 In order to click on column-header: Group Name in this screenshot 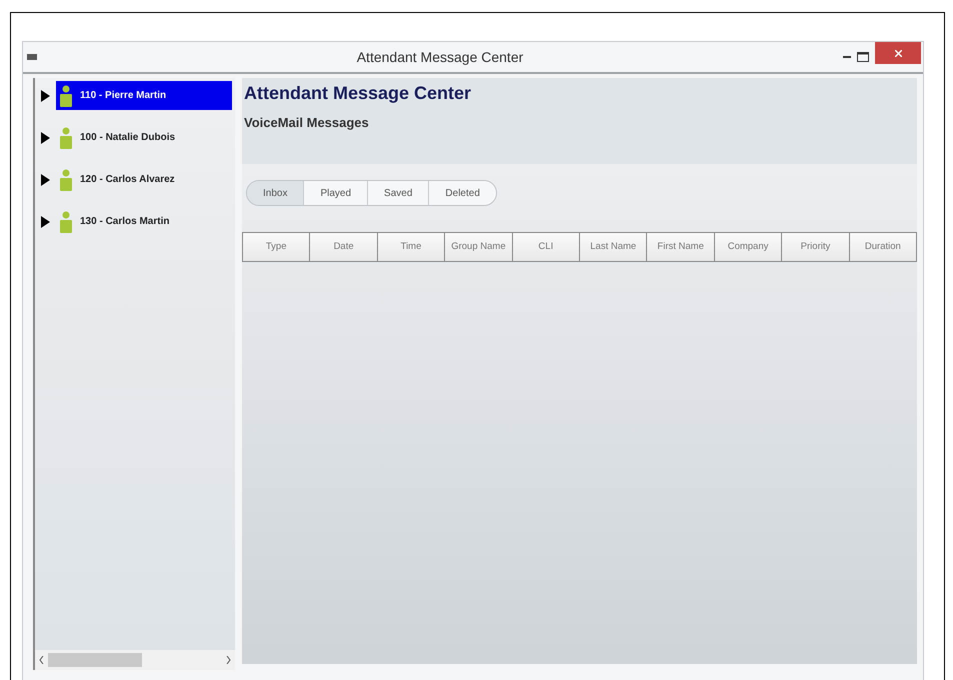, I will do `click(478, 247)`.